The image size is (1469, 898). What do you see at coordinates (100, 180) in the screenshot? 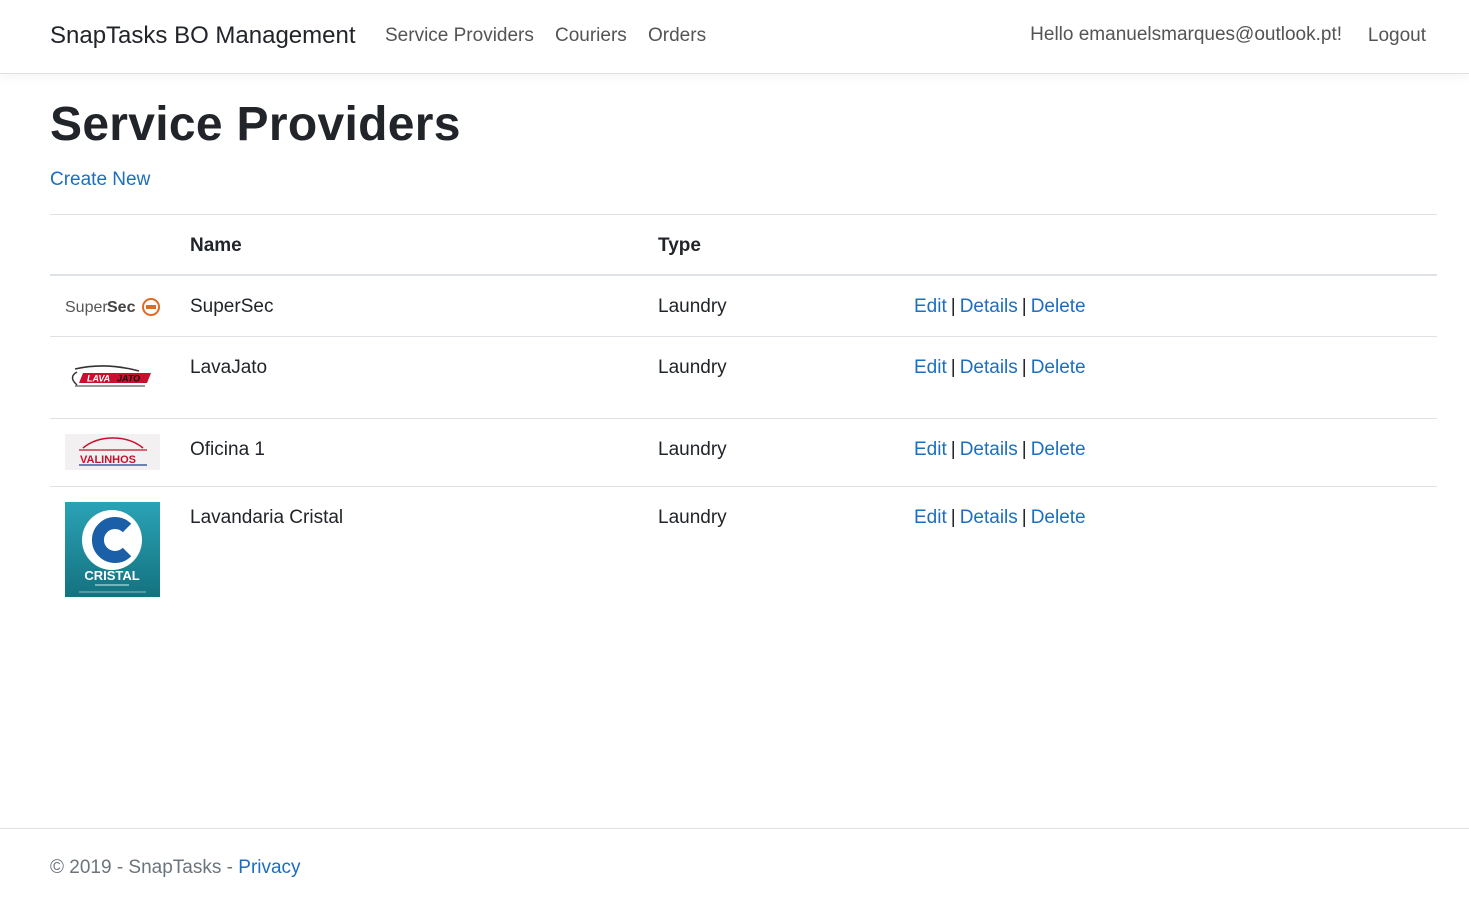
I see `create-new-link: Create New` at bounding box center [100, 180].